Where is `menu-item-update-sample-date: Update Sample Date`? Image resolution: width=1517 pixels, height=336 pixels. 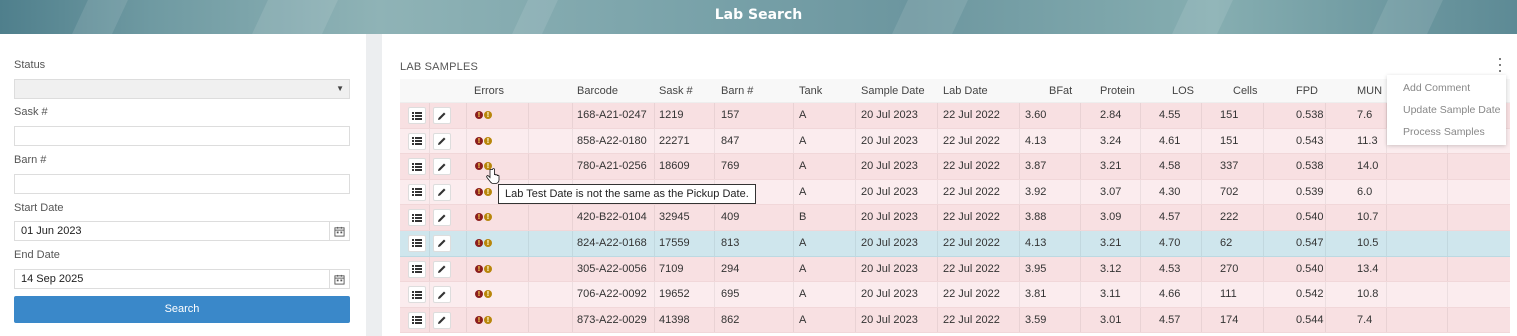 menu-item-update-sample-date: Update Sample Date is located at coordinates (1451, 110).